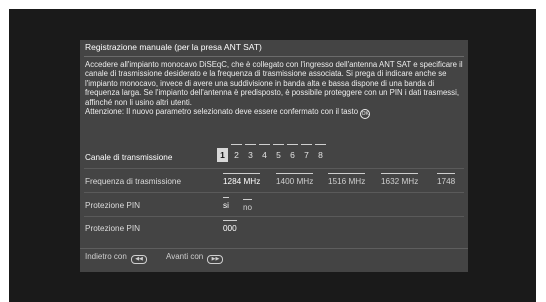 The width and height of the screenshot is (546, 302). Describe the element at coordinates (113, 205) in the screenshot. I see `pin-protection-label: Protezione PIN` at that location.